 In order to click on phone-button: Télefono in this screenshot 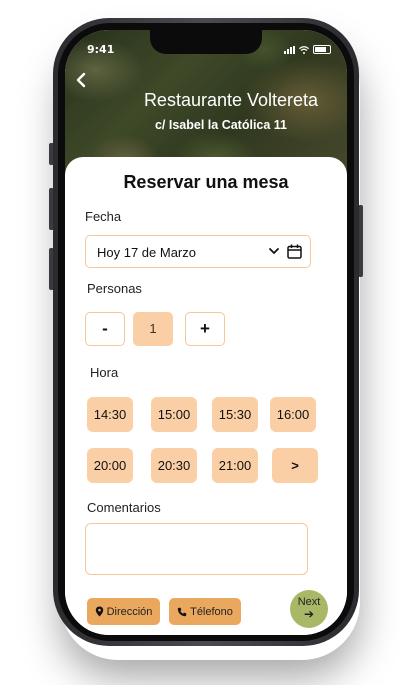, I will do `click(205, 611)`.